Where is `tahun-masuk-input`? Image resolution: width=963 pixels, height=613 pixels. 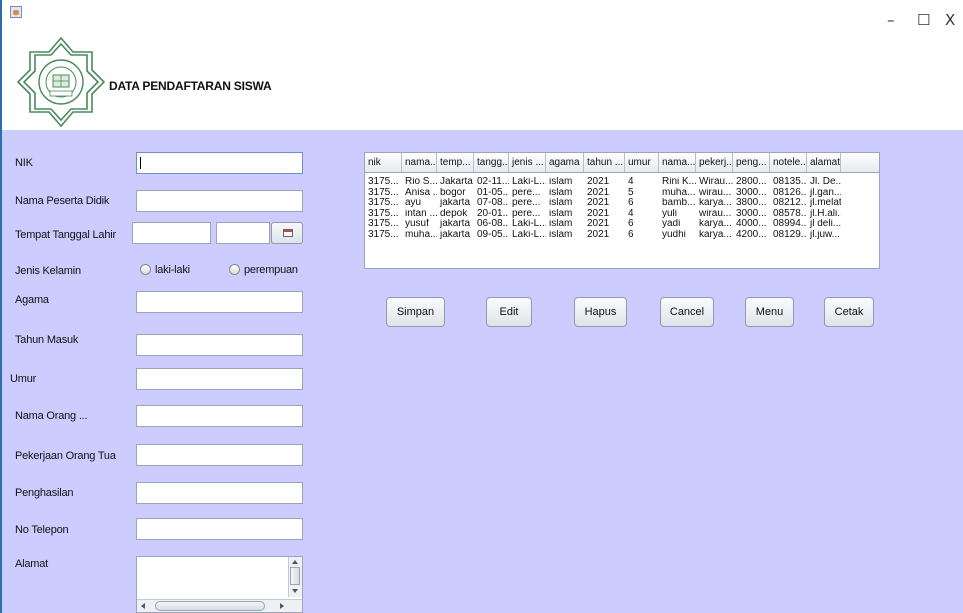 tahun-masuk-input is located at coordinates (219, 345).